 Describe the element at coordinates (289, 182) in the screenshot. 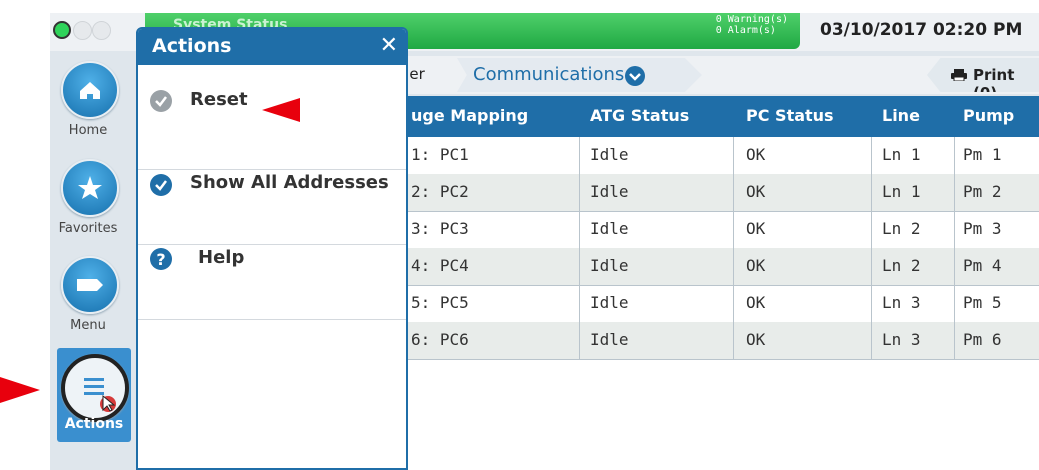

I see `action-show-all-addresses-label: Show All Addresses` at that location.